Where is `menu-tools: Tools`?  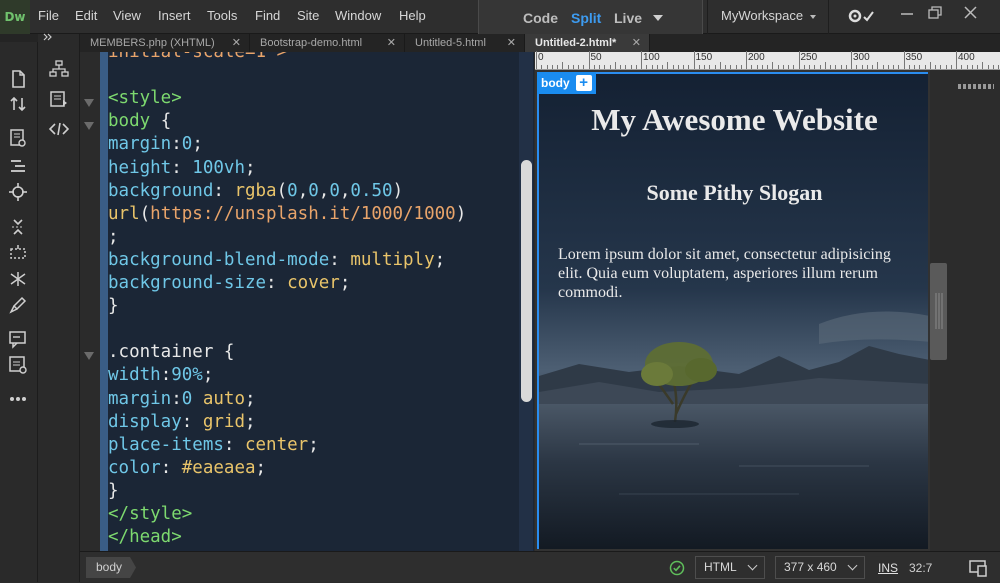
menu-tools: Tools is located at coordinates (222, 17).